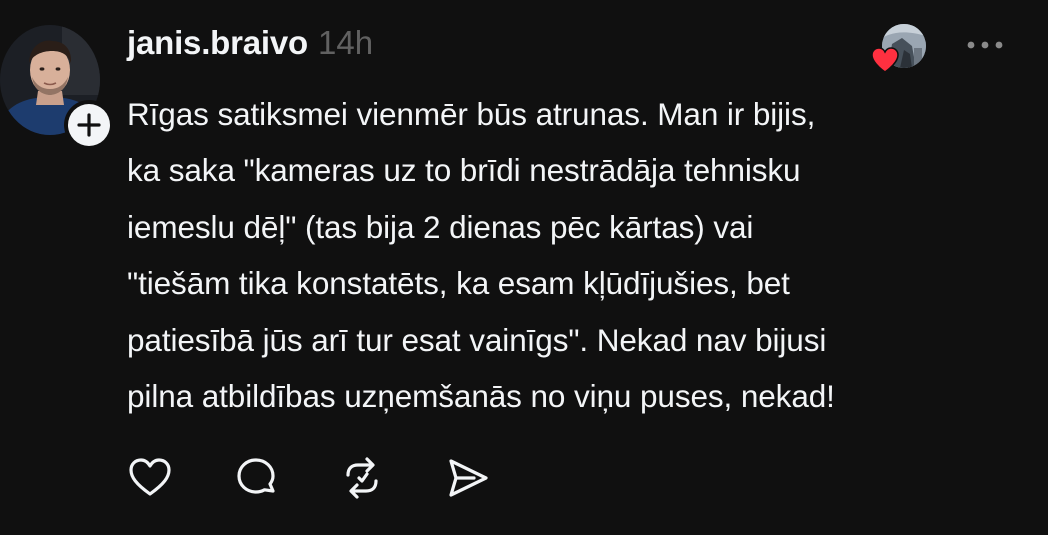  Describe the element at coordinates (217, 43) in the screenshot. I see `author-username: janis.braivo` at that location.